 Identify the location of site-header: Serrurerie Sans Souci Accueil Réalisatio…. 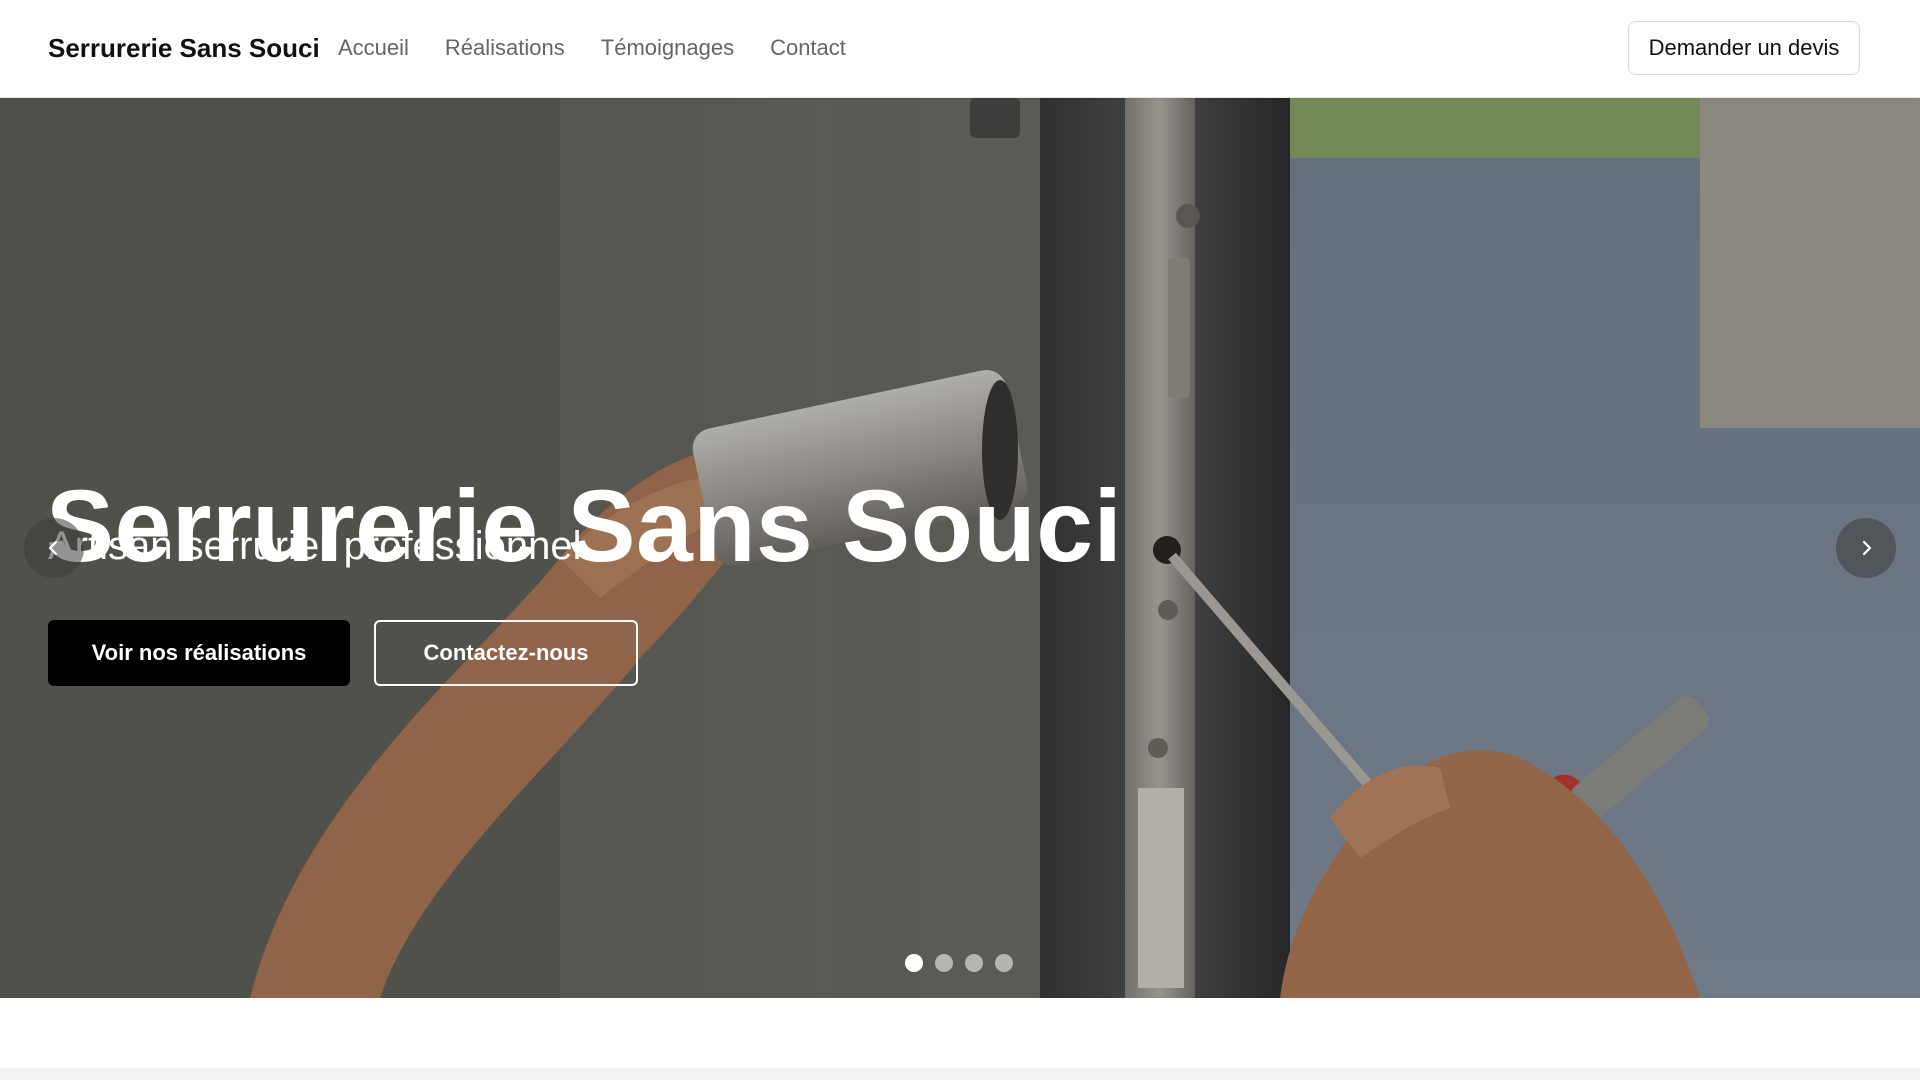
(960, 49).